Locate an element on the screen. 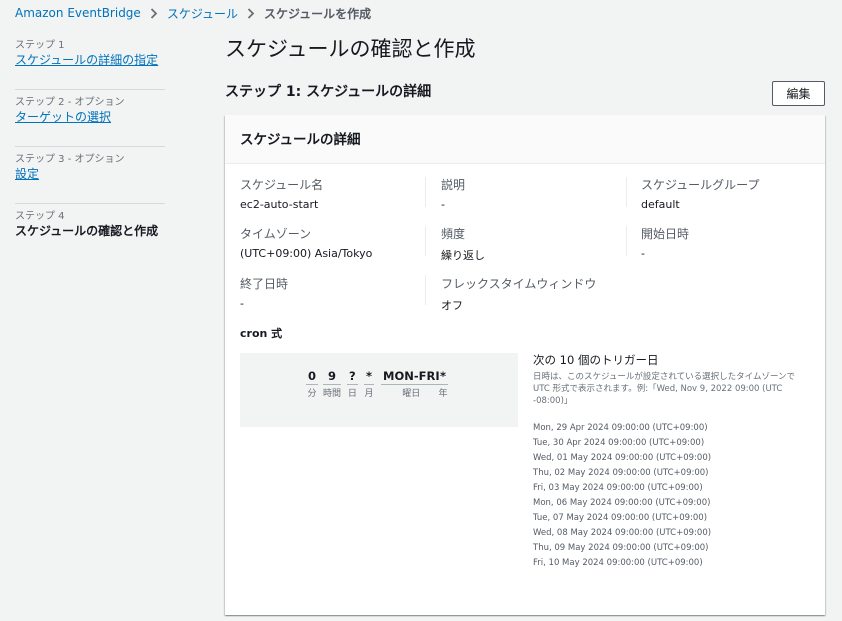 The width and height of the screenshot is (842, 621). field-label: スケジュール名 is located at coordinates (282, 185).